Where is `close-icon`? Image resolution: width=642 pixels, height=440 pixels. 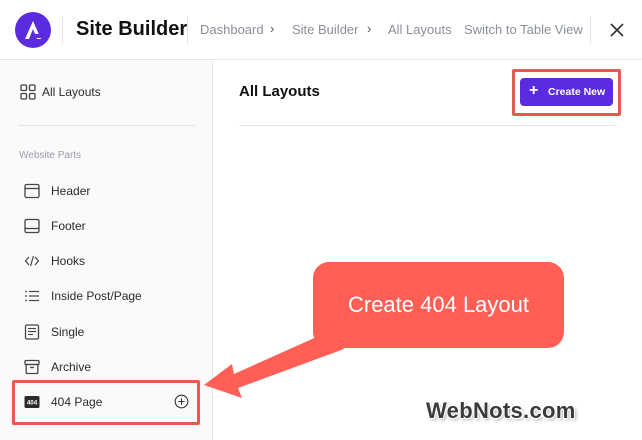 close-icon is located at coordinates (617, 30).